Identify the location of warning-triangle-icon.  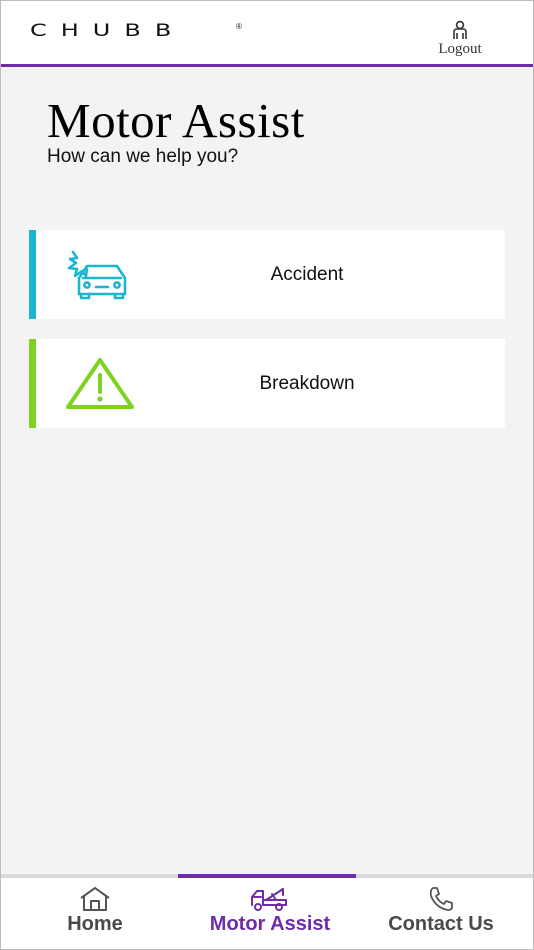
(100, 385).